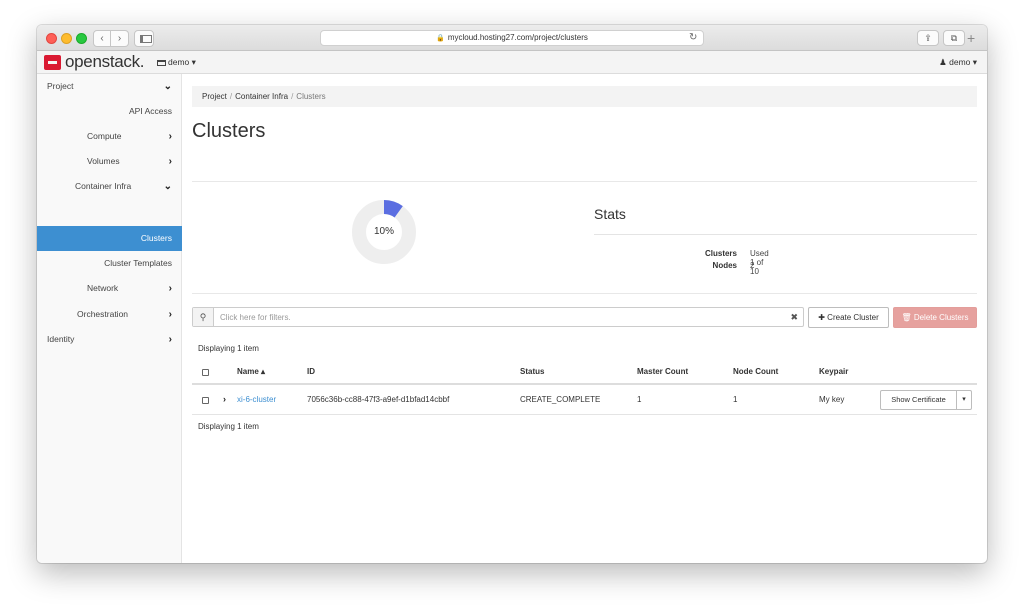 The image size is (1024, 612). I want to click on create-cluster-button: ✚ Create Cluster, so click(848, 317).